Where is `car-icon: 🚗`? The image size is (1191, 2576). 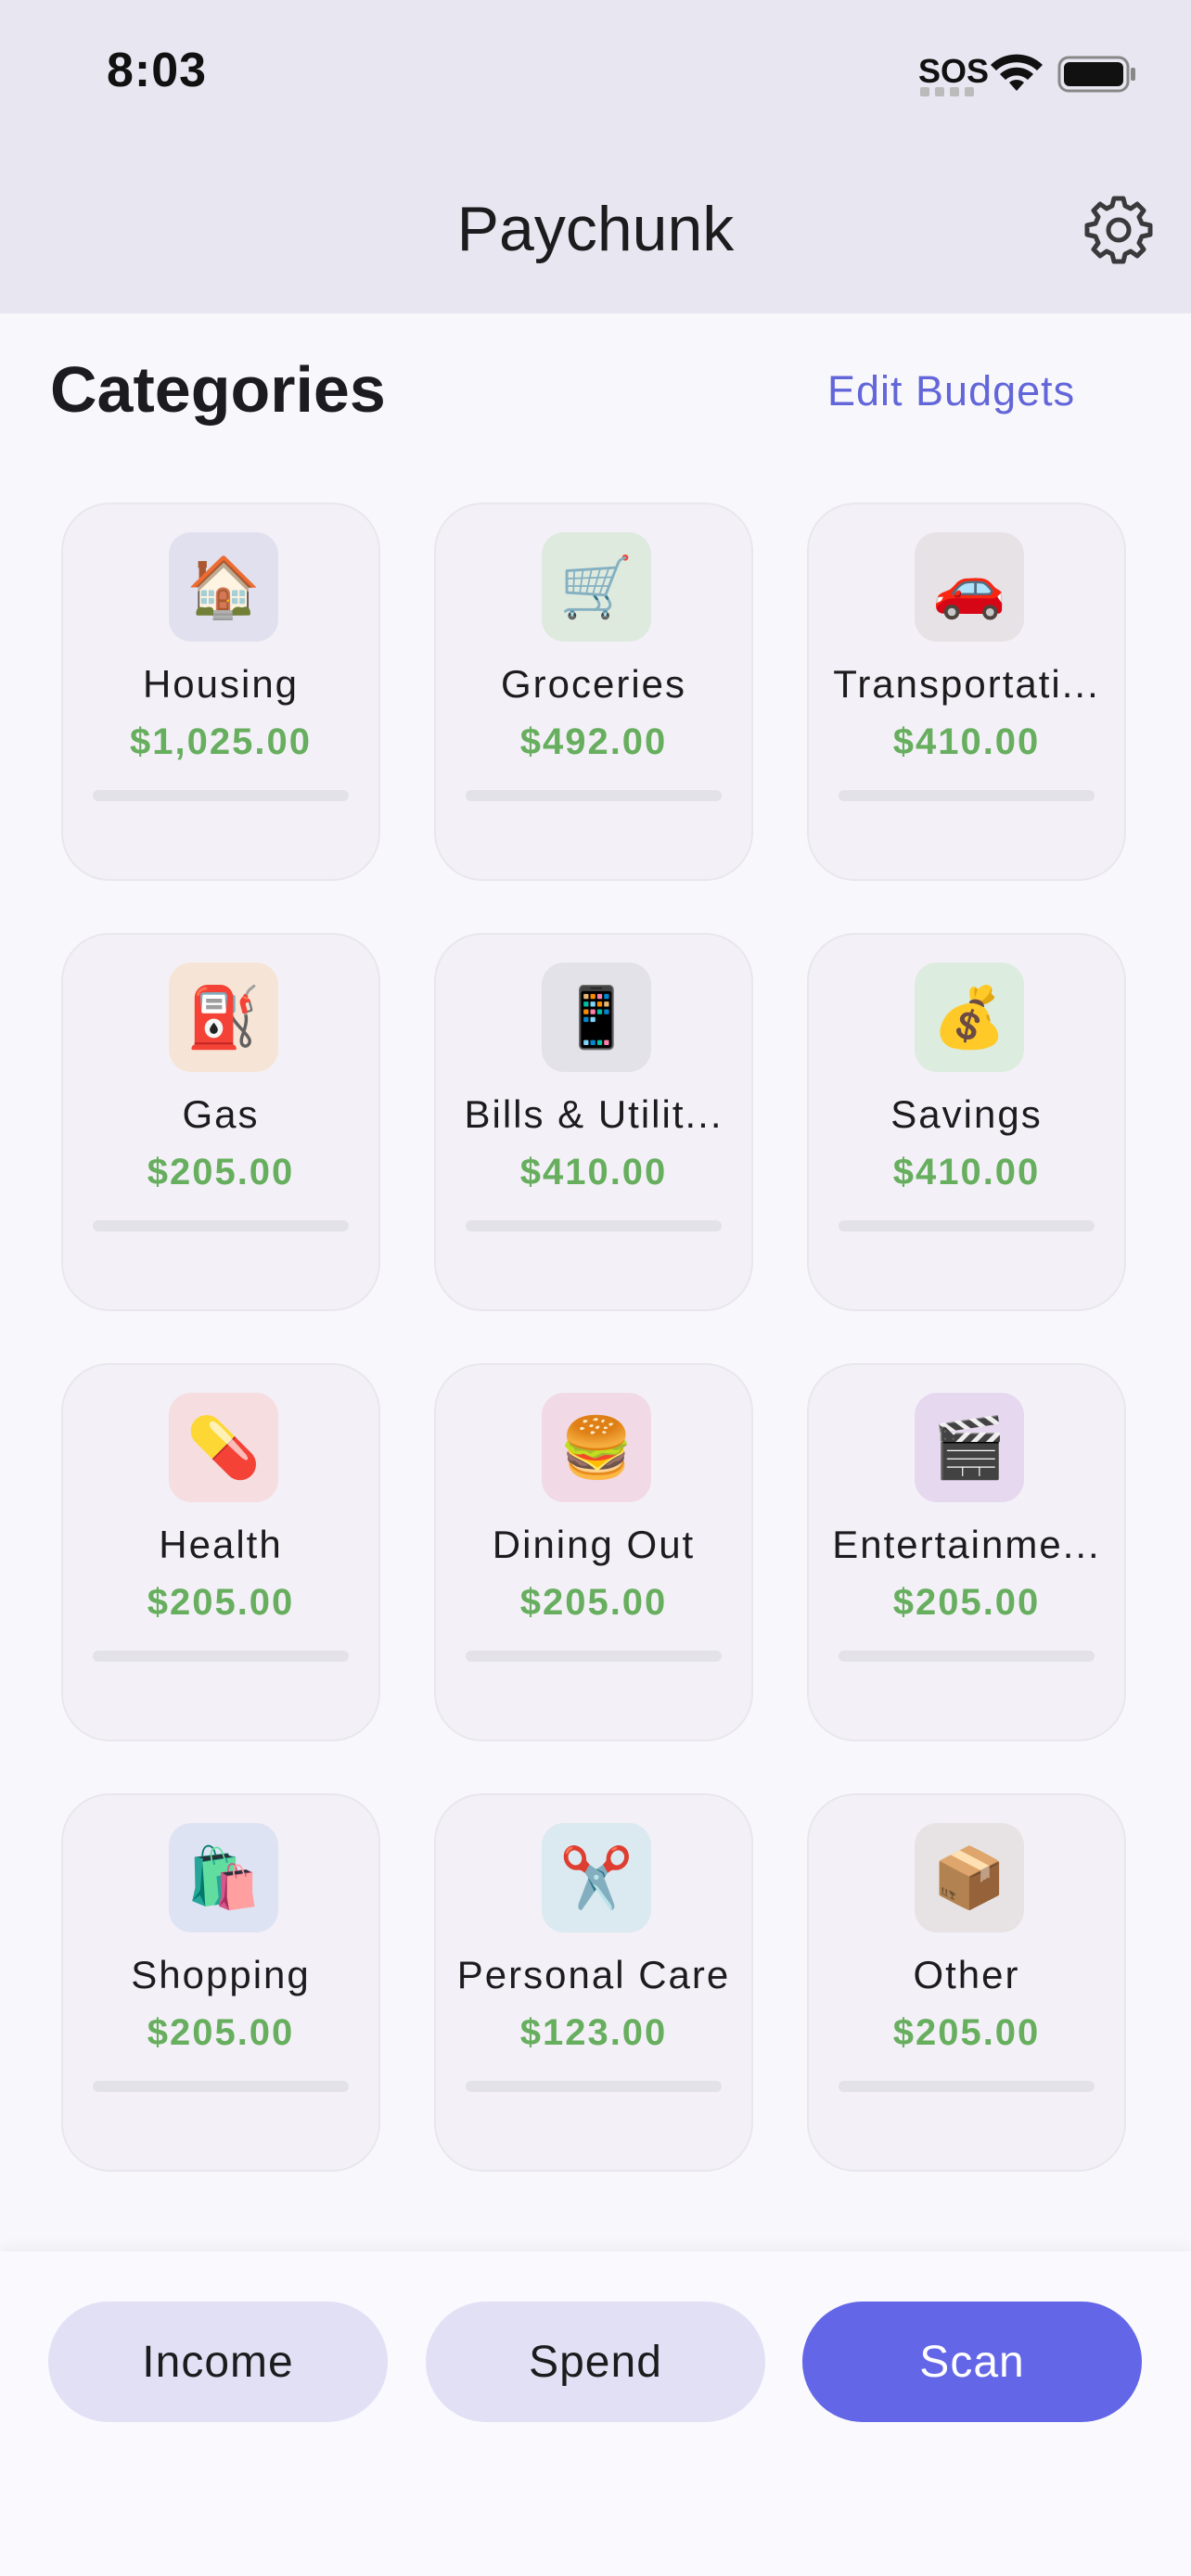
car-icon: 🚗 is located at coordinates (970, 587).